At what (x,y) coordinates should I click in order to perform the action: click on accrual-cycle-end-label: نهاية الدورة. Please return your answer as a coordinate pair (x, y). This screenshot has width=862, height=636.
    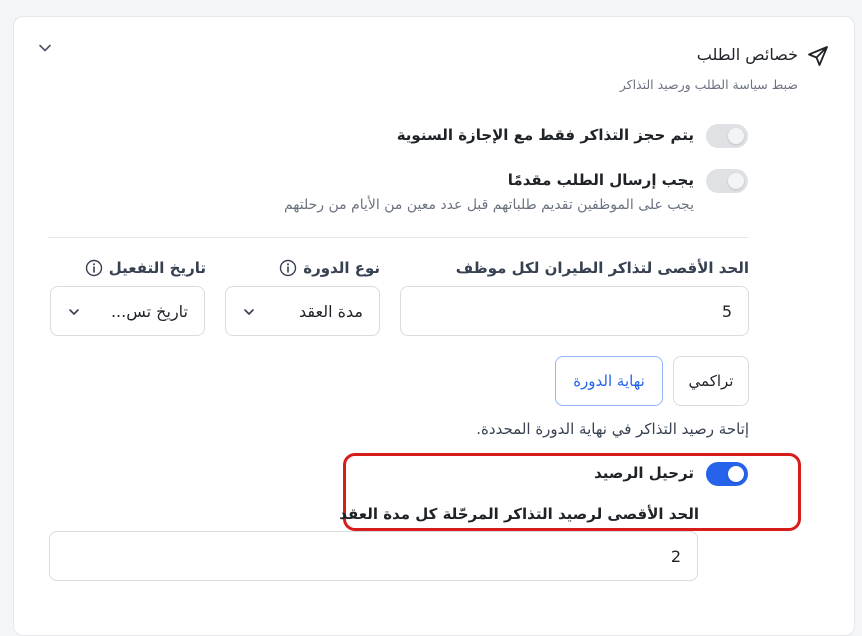
    Looking at the image, I should click on (609, 381).